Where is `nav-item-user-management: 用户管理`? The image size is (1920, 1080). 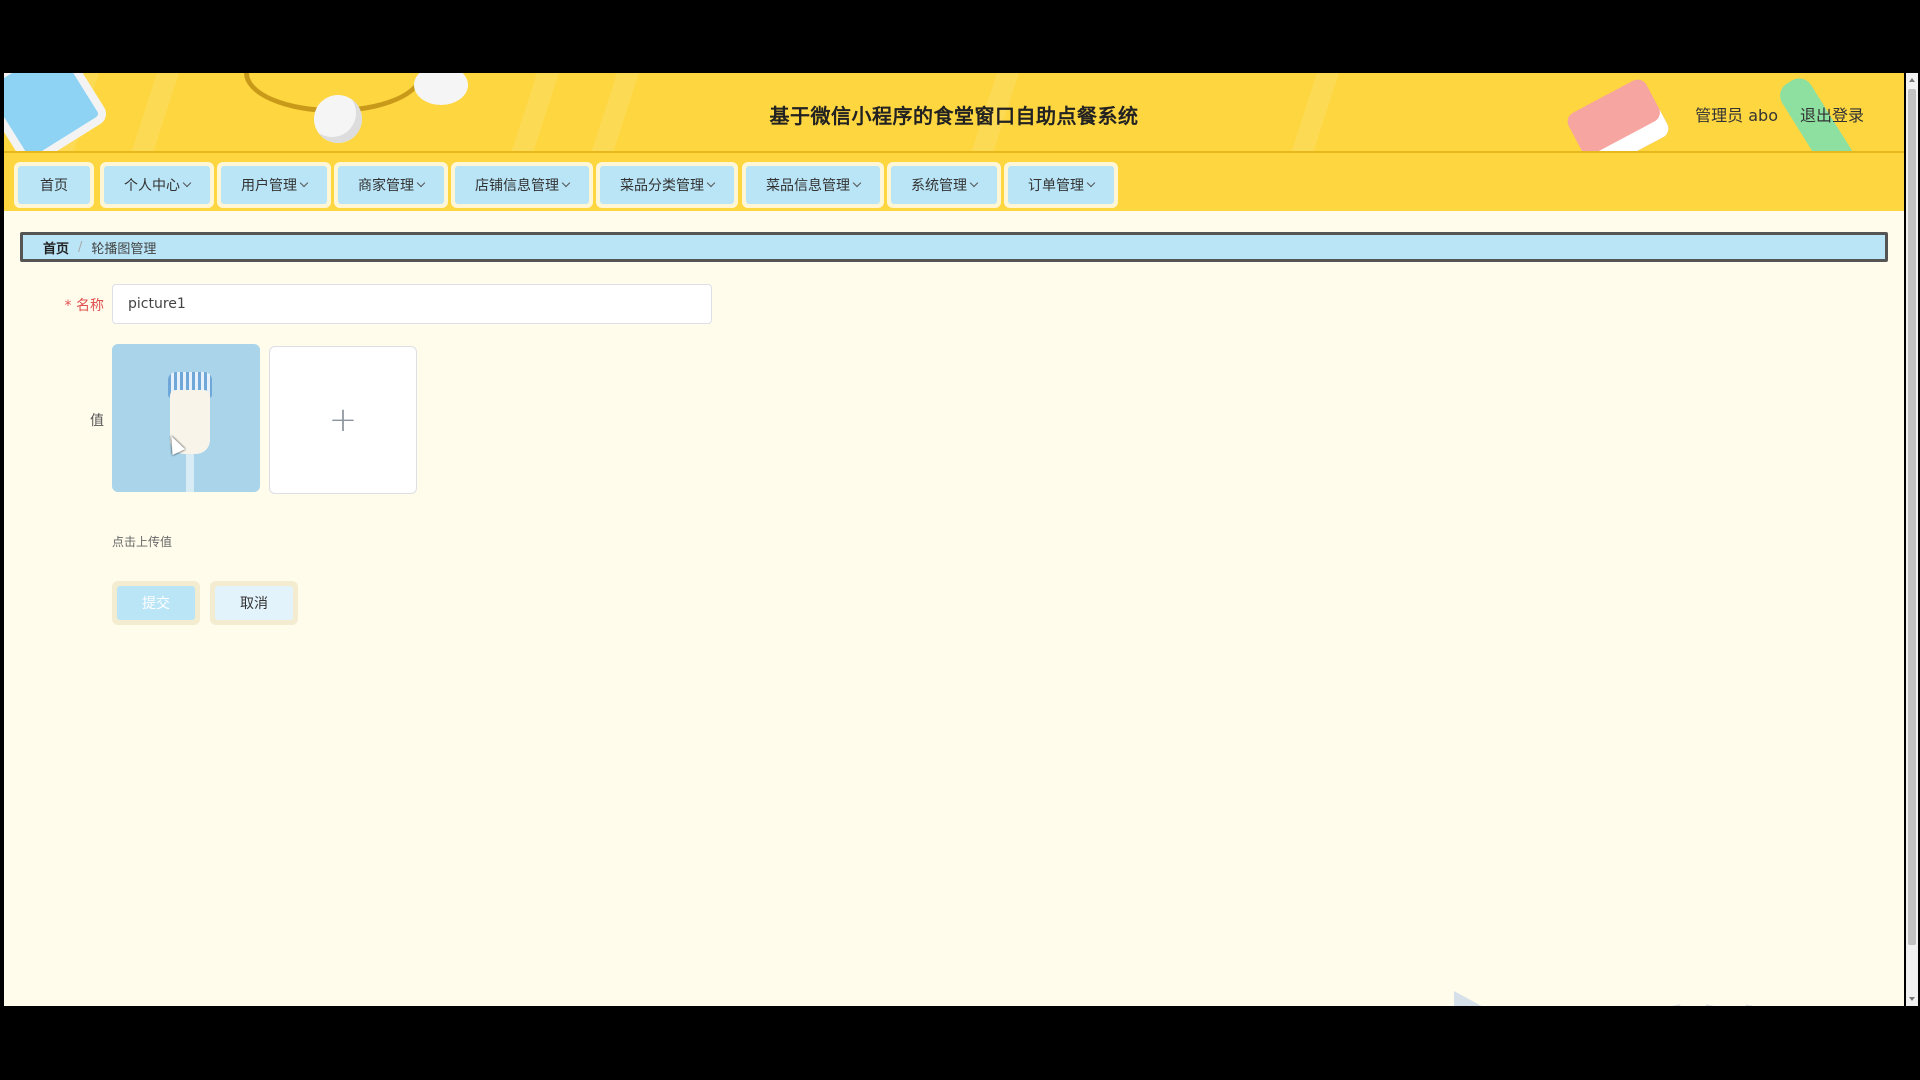 nav-item-user-management: 用户管理 is located at coordinates (274, 185).